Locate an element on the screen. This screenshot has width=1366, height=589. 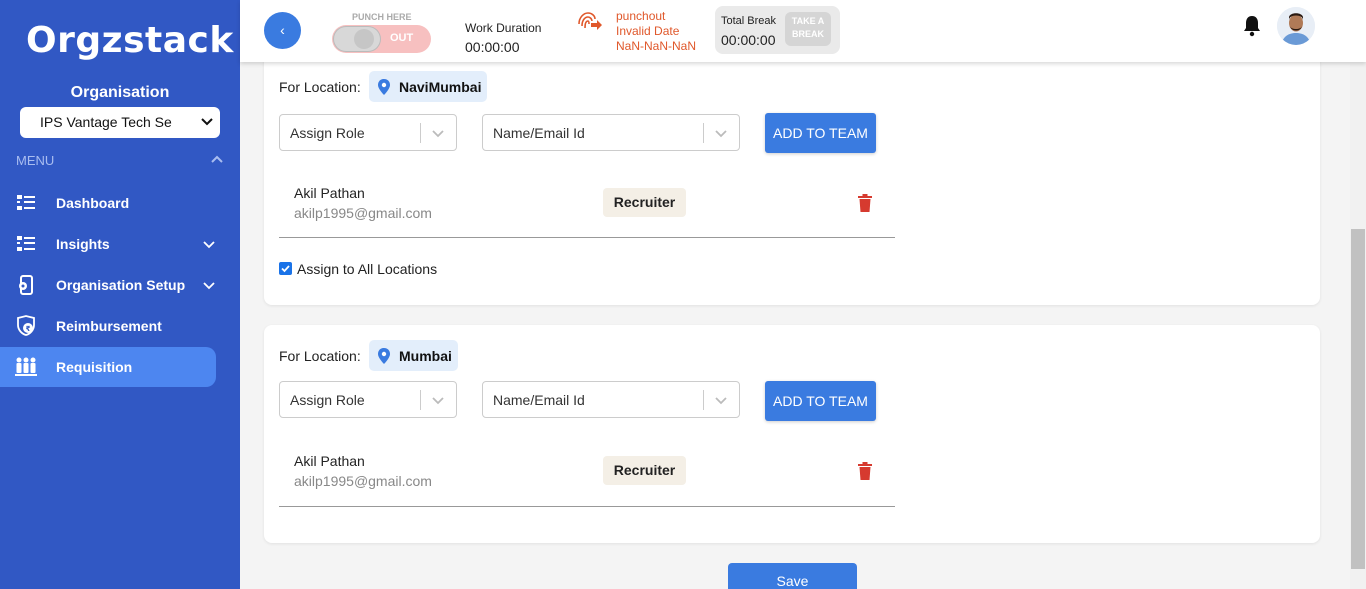
save-button: Save is located at coordinates (792, 576).